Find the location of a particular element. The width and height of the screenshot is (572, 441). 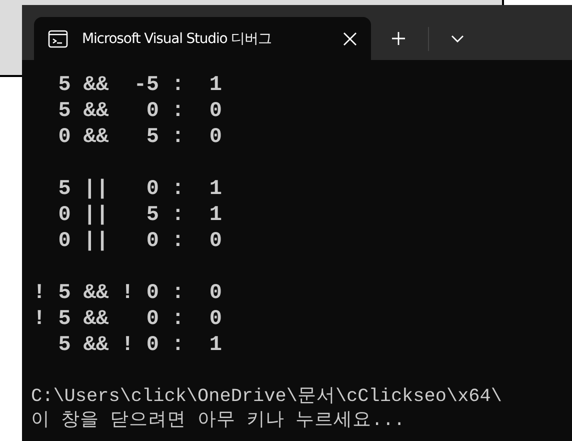

plus-icon is located at coordinates (398, 38).